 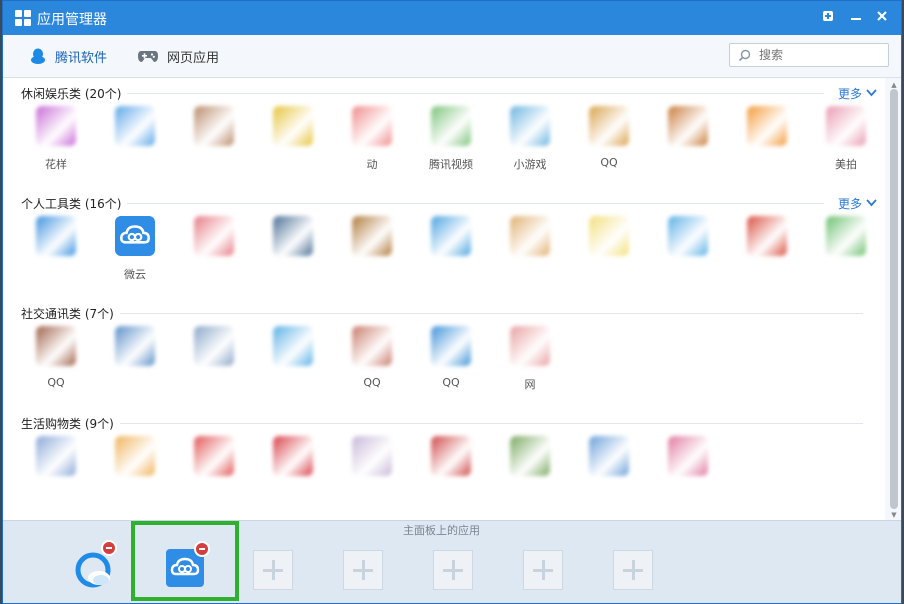 I want to click on search-input, so click(x=814, y=55).